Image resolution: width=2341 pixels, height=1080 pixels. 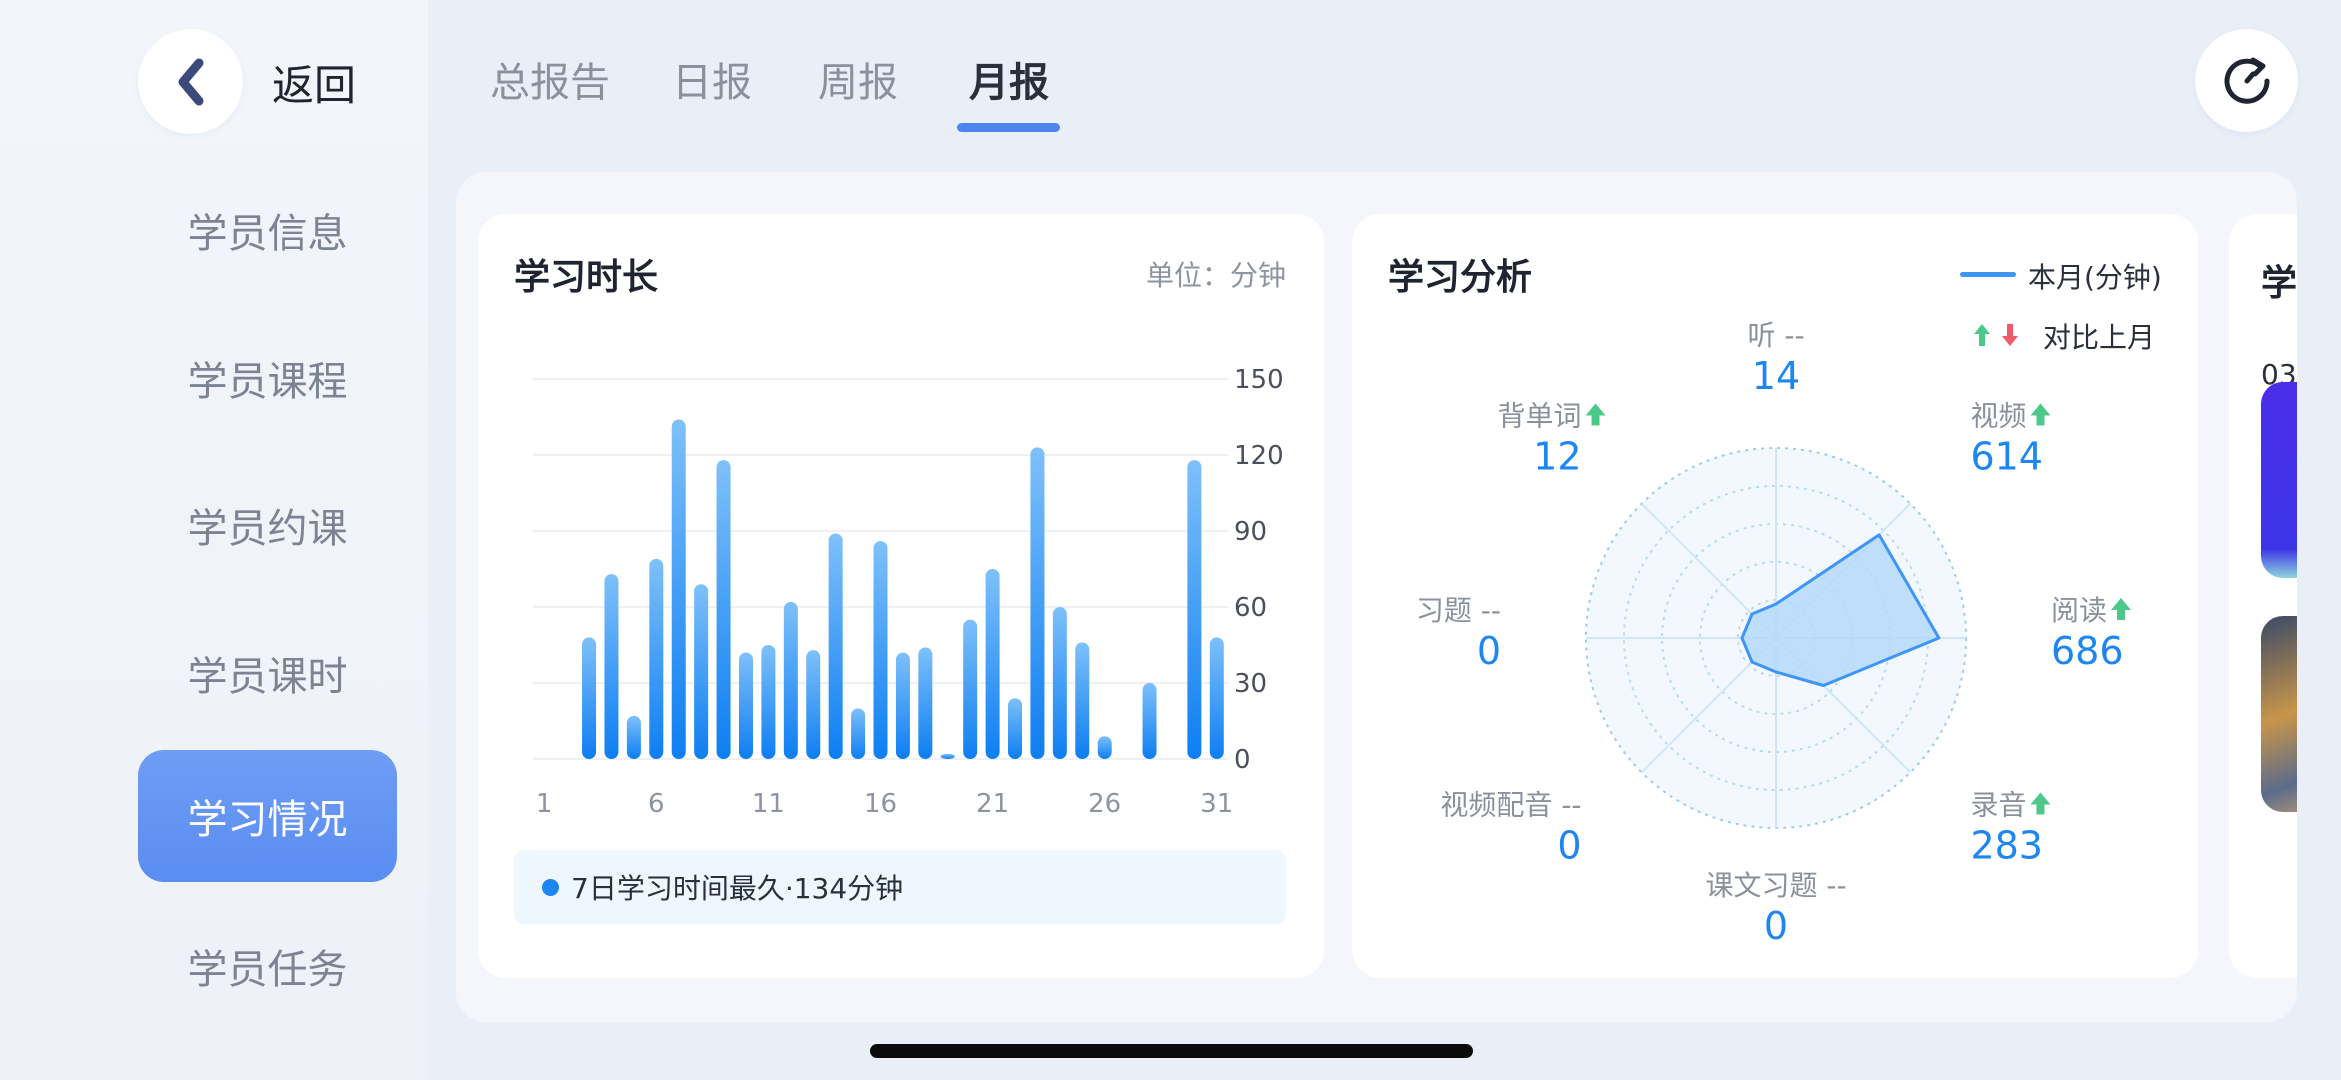 What do you see at coordinates (1259, 456) in the screenshot?
I see `y-tick-label: 120` at bounding box center [1259, 456].